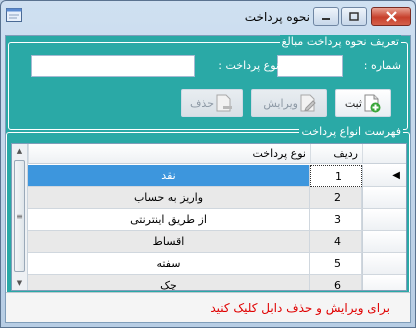 Image resolution: width=416 pixels, height=328 pixels. Describe the element at coordinates (336, 242) in the screenshot. I see `row-number-cell: 4` at that location.